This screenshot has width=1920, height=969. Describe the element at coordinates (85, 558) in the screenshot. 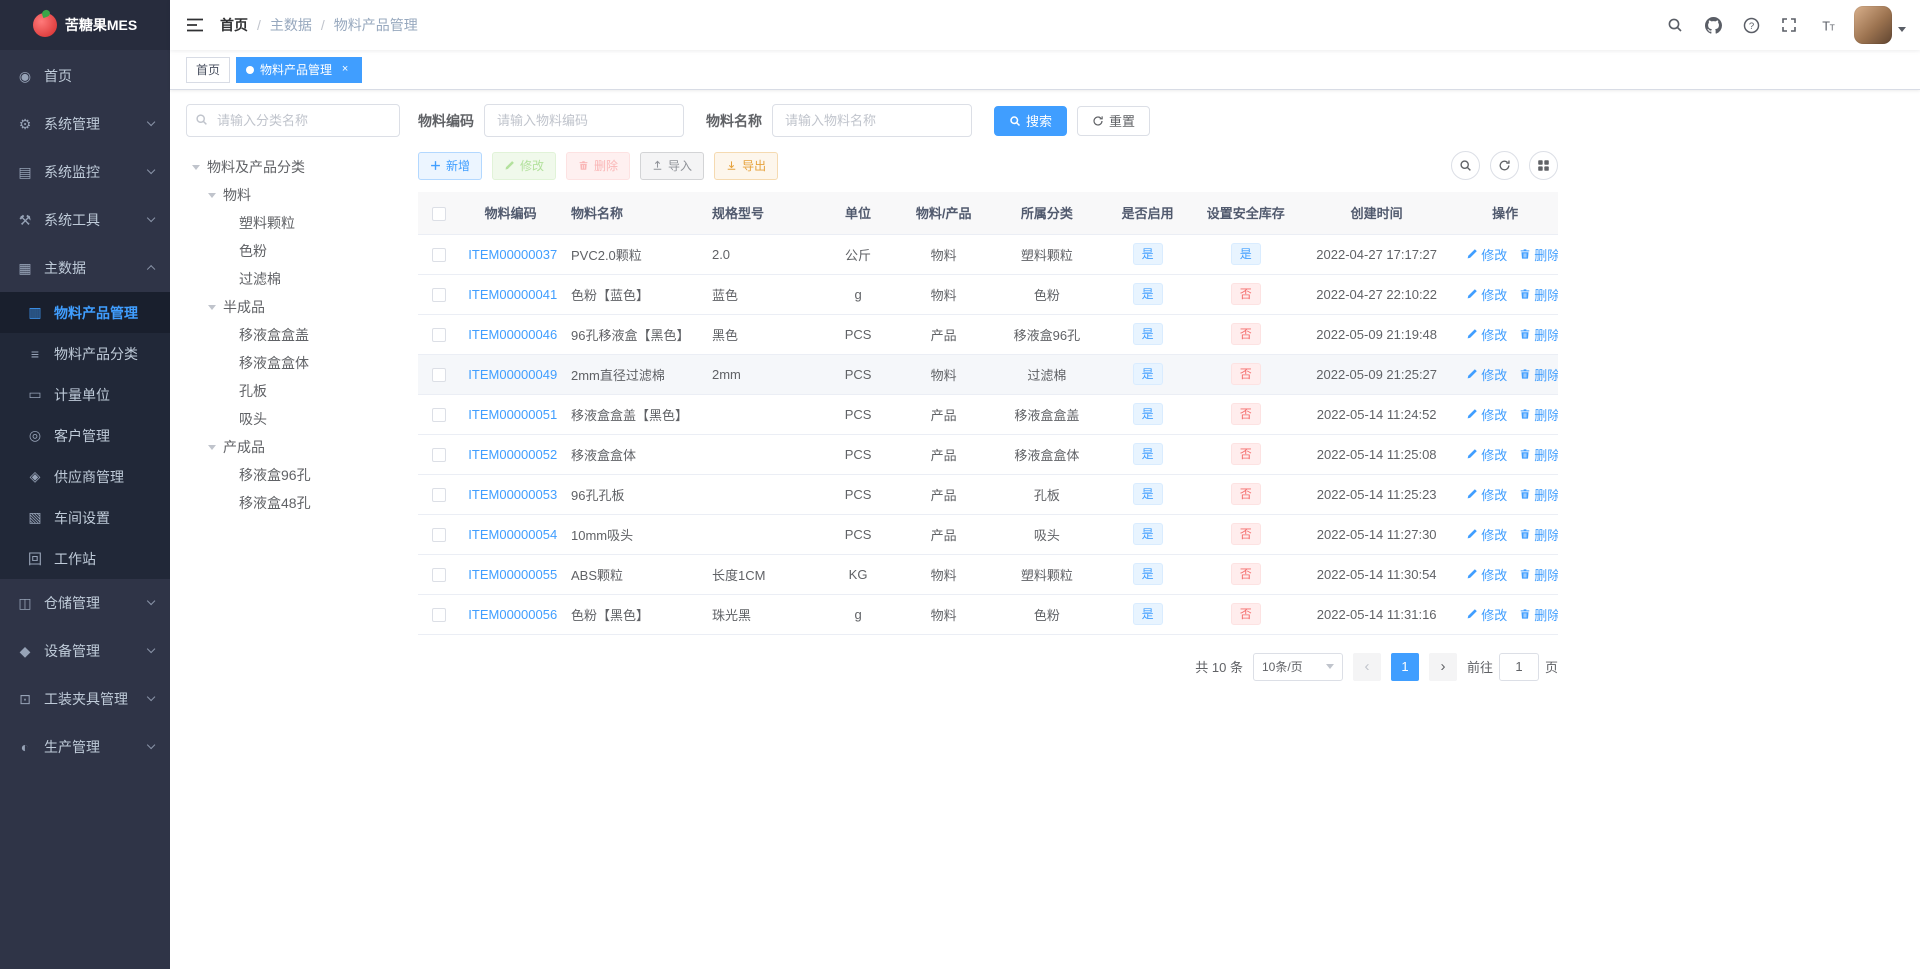

I see `sidebar-item-workstation: 回工作站` at that location.